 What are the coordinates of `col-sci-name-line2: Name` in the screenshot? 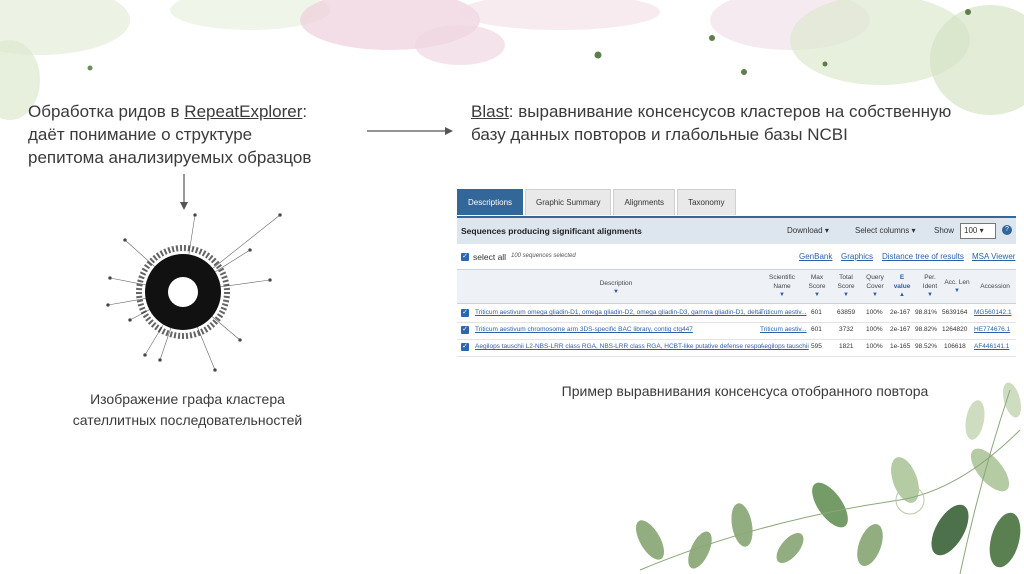 It's located at (782, 286).